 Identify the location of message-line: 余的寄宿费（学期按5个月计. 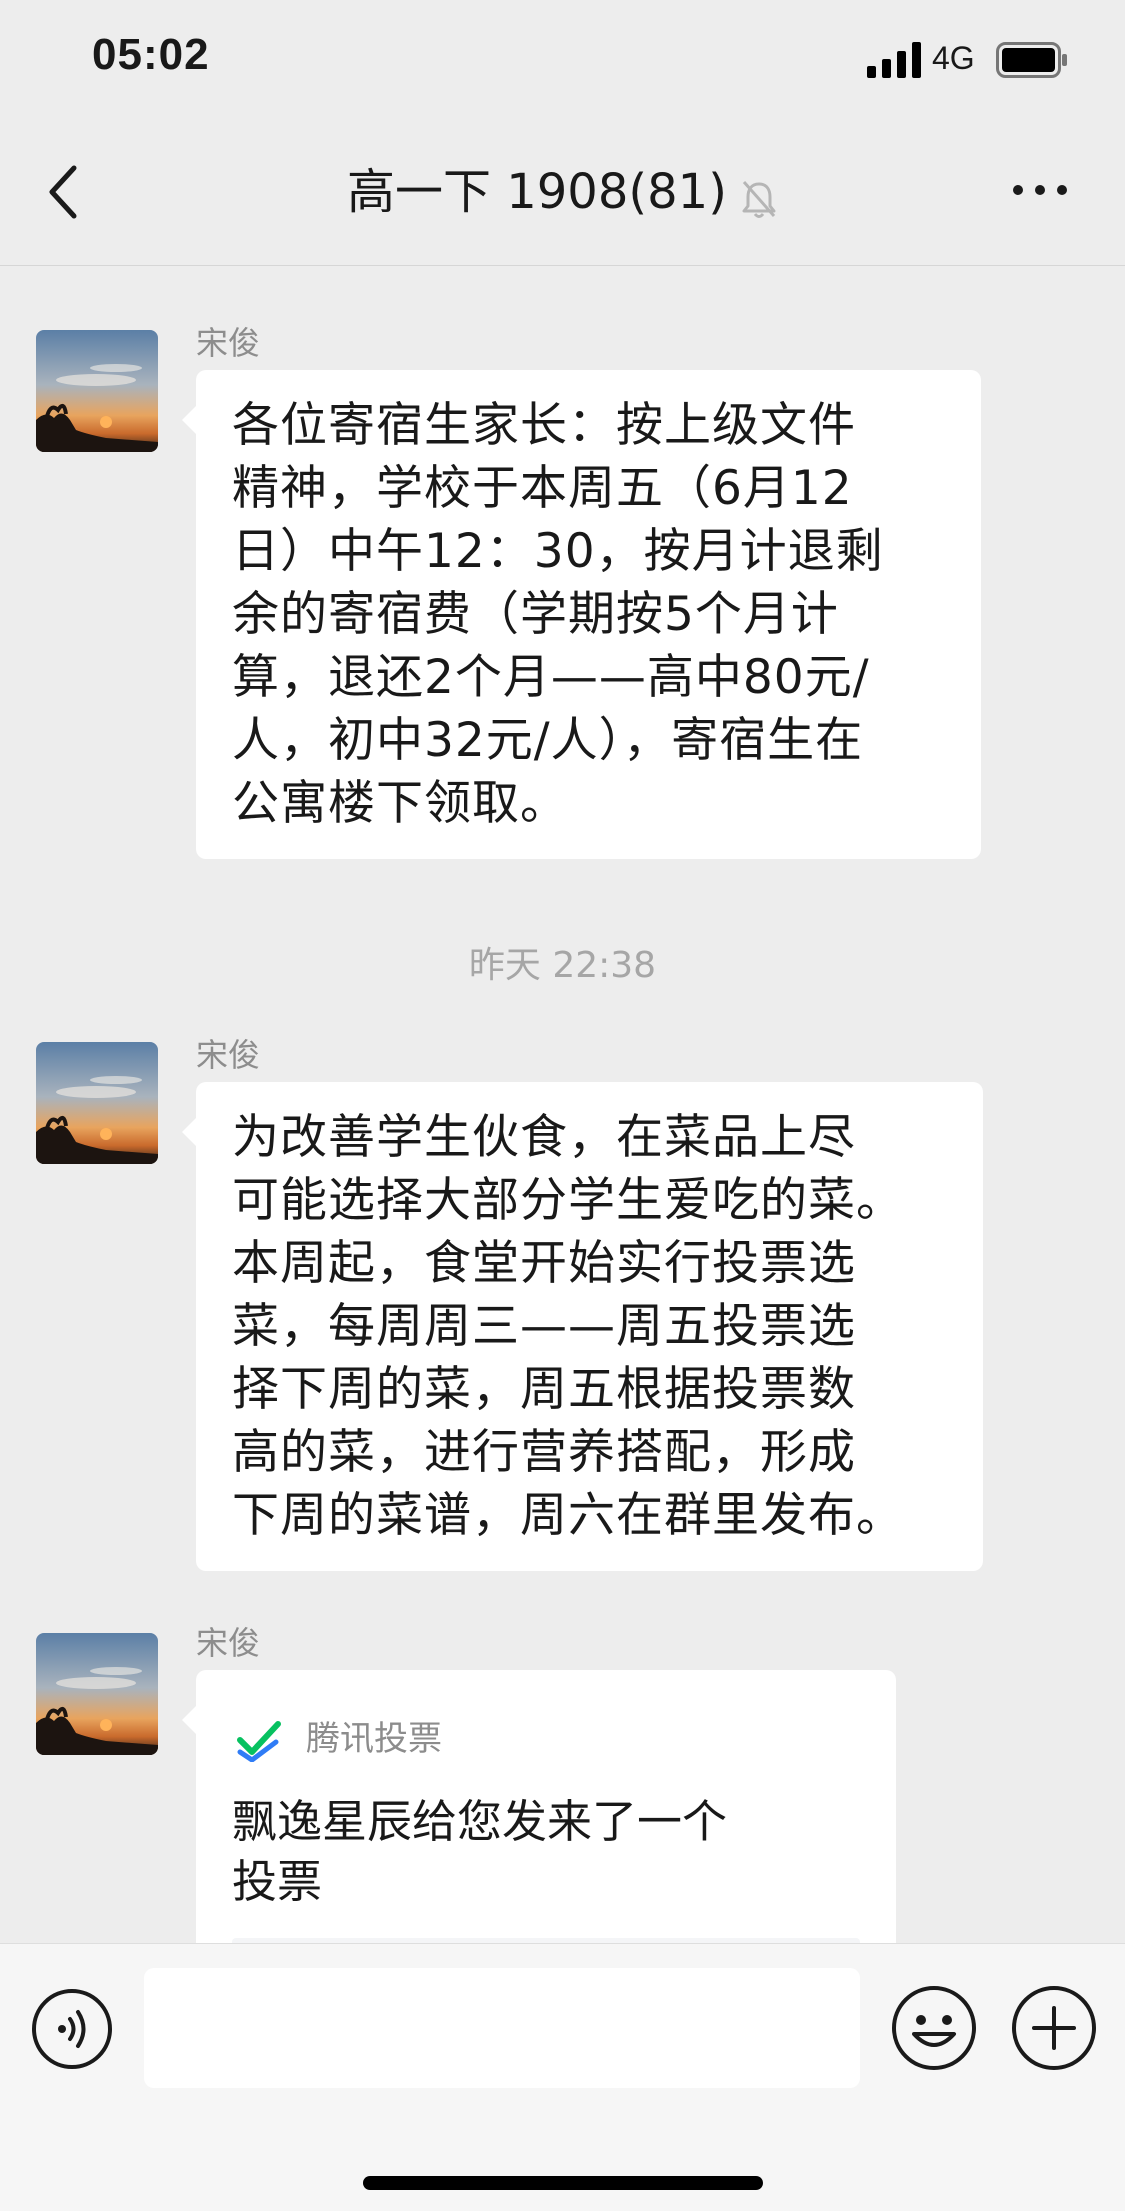
(535, 614).